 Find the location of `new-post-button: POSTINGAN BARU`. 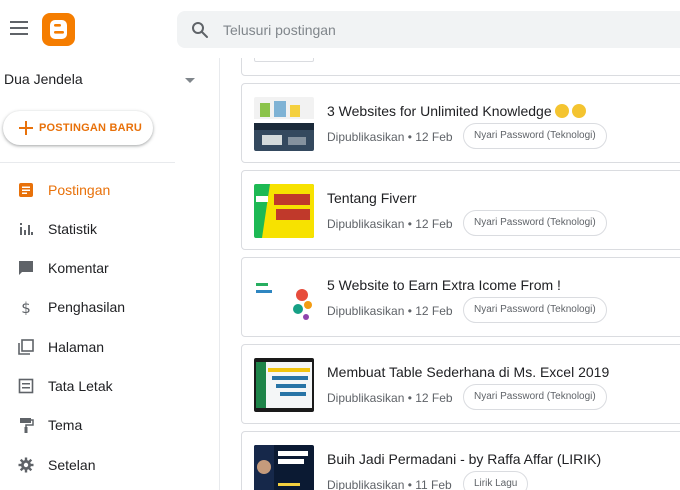

new-post-button: POSTINGAN BARU is located at coordinates (78, 128).